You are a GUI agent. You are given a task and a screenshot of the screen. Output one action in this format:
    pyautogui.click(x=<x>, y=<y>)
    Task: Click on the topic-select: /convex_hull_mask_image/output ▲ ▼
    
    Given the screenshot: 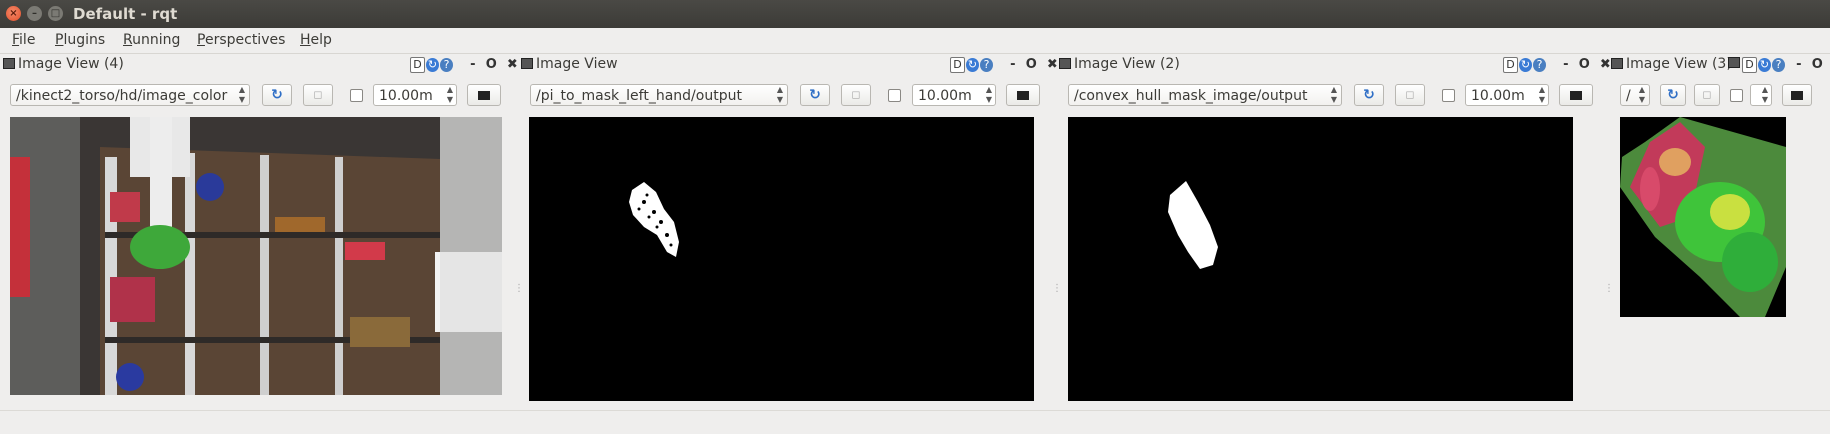 What is the action you would take?
    pyautogui.click(x=1205, y=95)
    